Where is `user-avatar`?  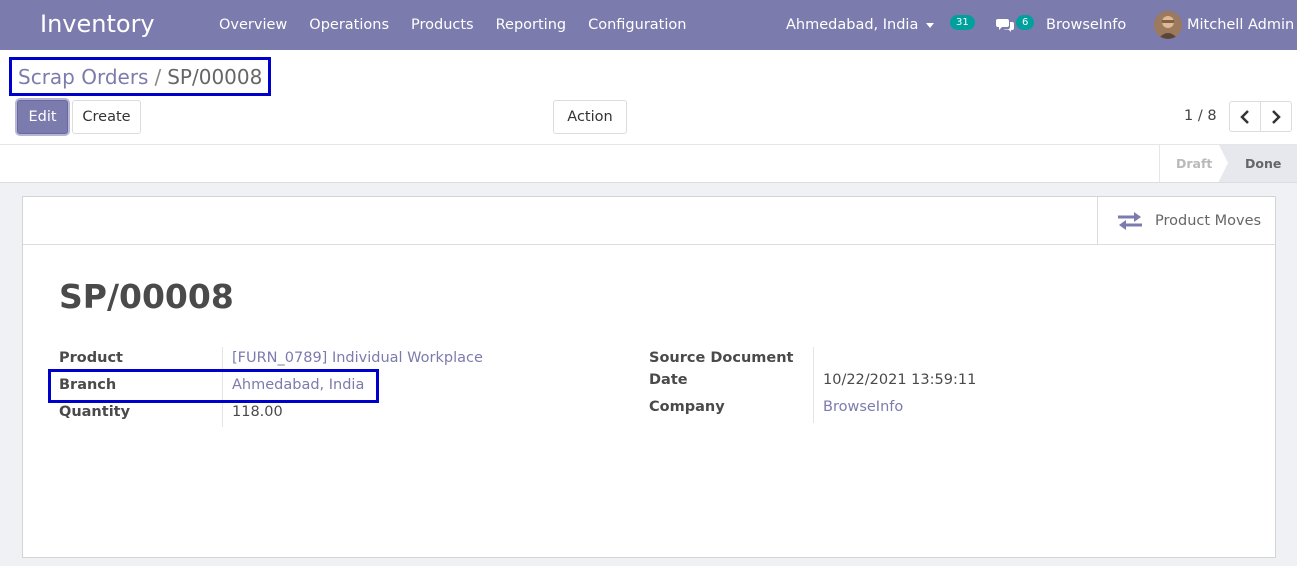 user-avatar is located at coordinates (1168, 25).